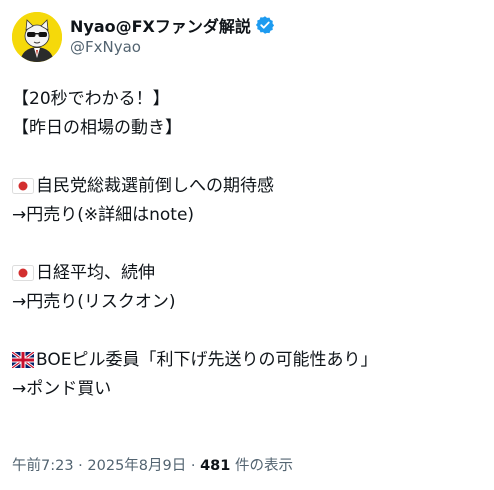 Image resolution: width=494 pixels, height=490 pixels. Describe the element at coordinates (43, 466) in the screenshot. I see `tweet-time: 午前7:23` at that location.